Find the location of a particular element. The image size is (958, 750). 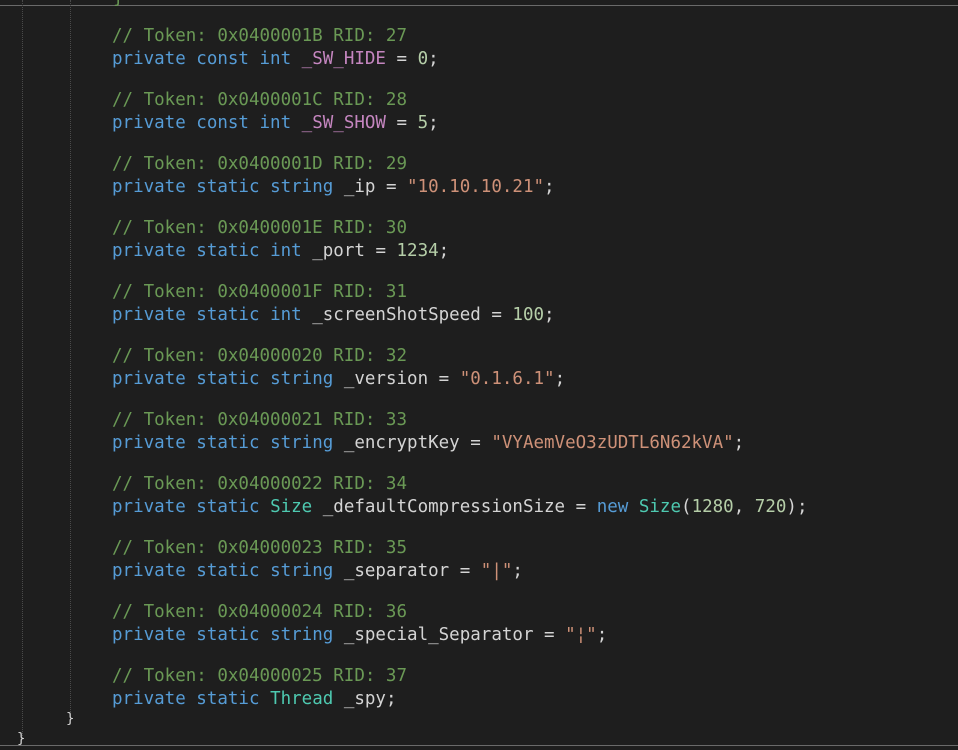

token-comment: // Token: 0x0400001F RID: 31 is located at coordinates (260, 292).